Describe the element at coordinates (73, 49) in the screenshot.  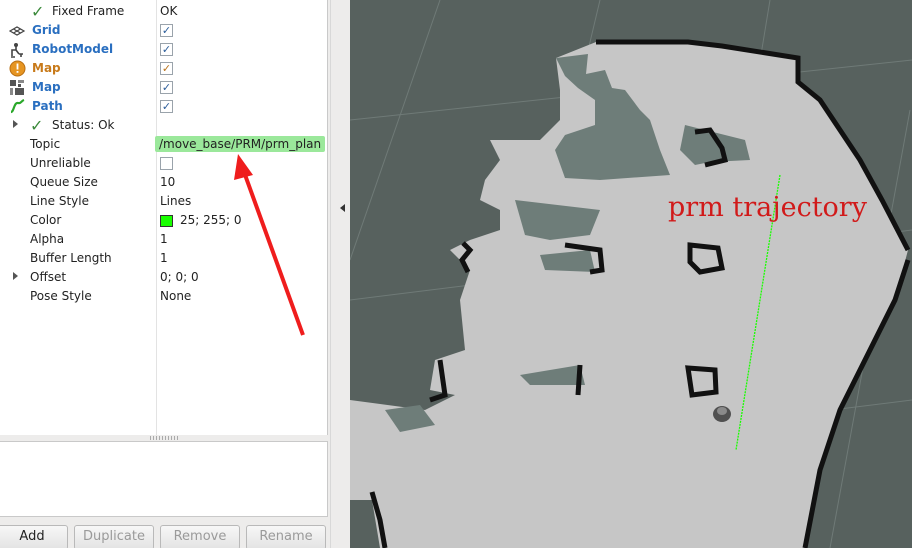
I see `robotmodel-label: RobotModel` at that location.